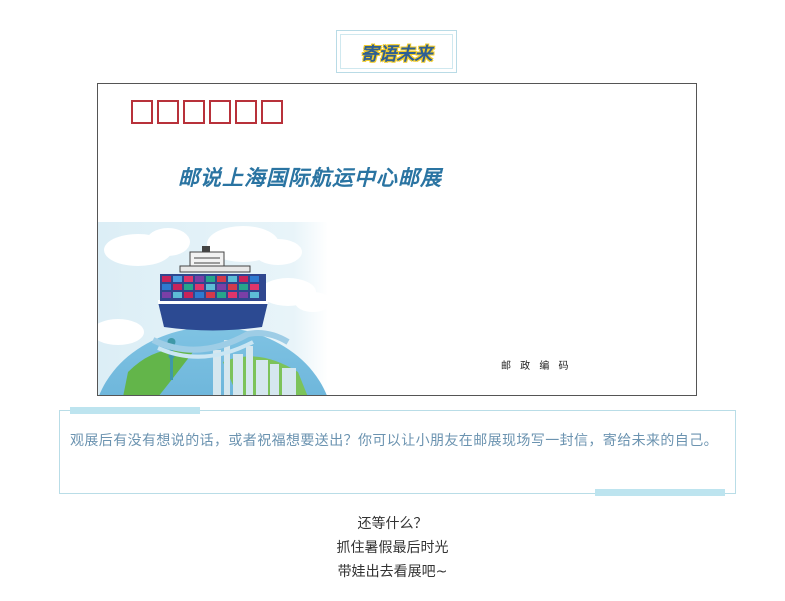 The image size is (785, 601). Describe the element at coordinates (207, 112) in the screenshot. I see `postcode-boxes` at that location.